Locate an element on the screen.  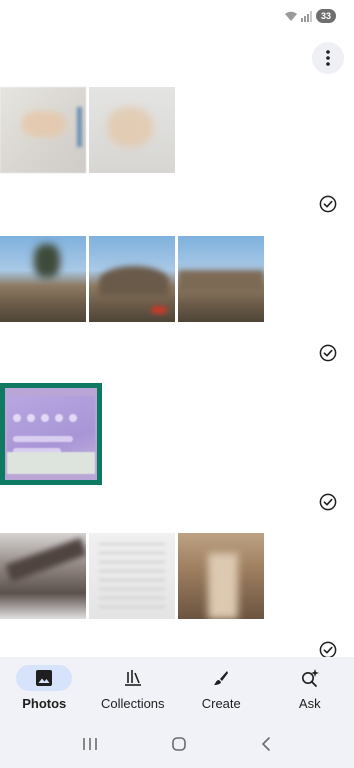
screenshot-photo is located at coordinates (51, 434).